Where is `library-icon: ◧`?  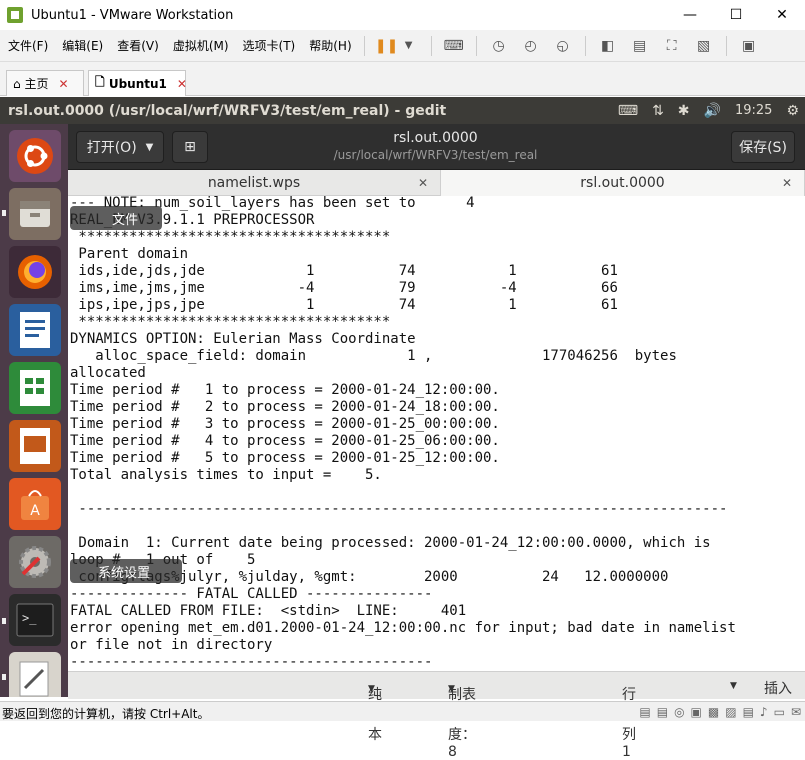 library-icon: ◧ is located at coordinates (608, 46).